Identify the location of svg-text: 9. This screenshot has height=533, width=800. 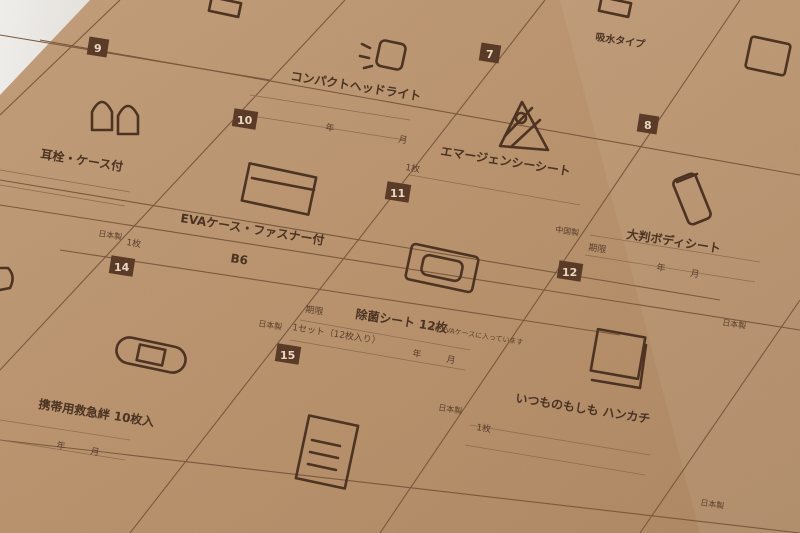
(98, 48).